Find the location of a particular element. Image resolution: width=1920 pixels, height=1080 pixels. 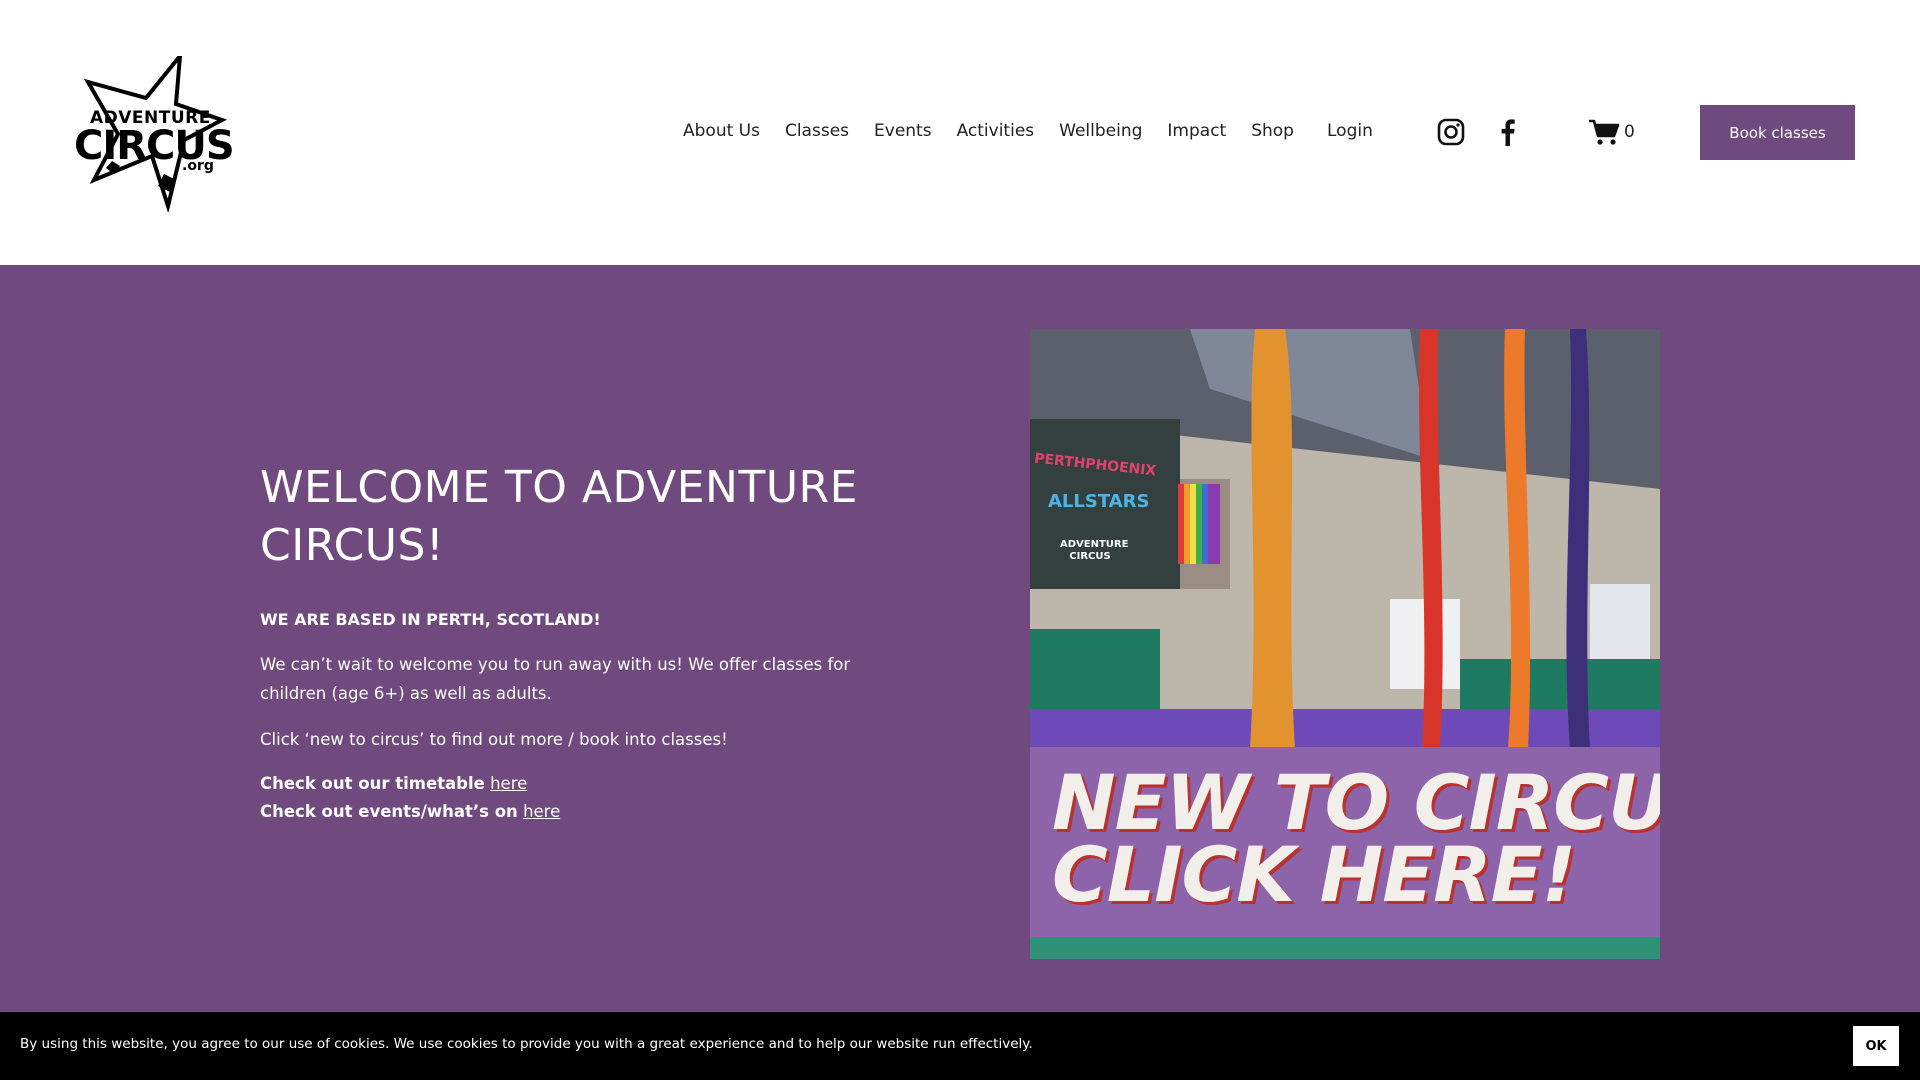

nav-about-us: About Us is located at coordinates (721, 131).